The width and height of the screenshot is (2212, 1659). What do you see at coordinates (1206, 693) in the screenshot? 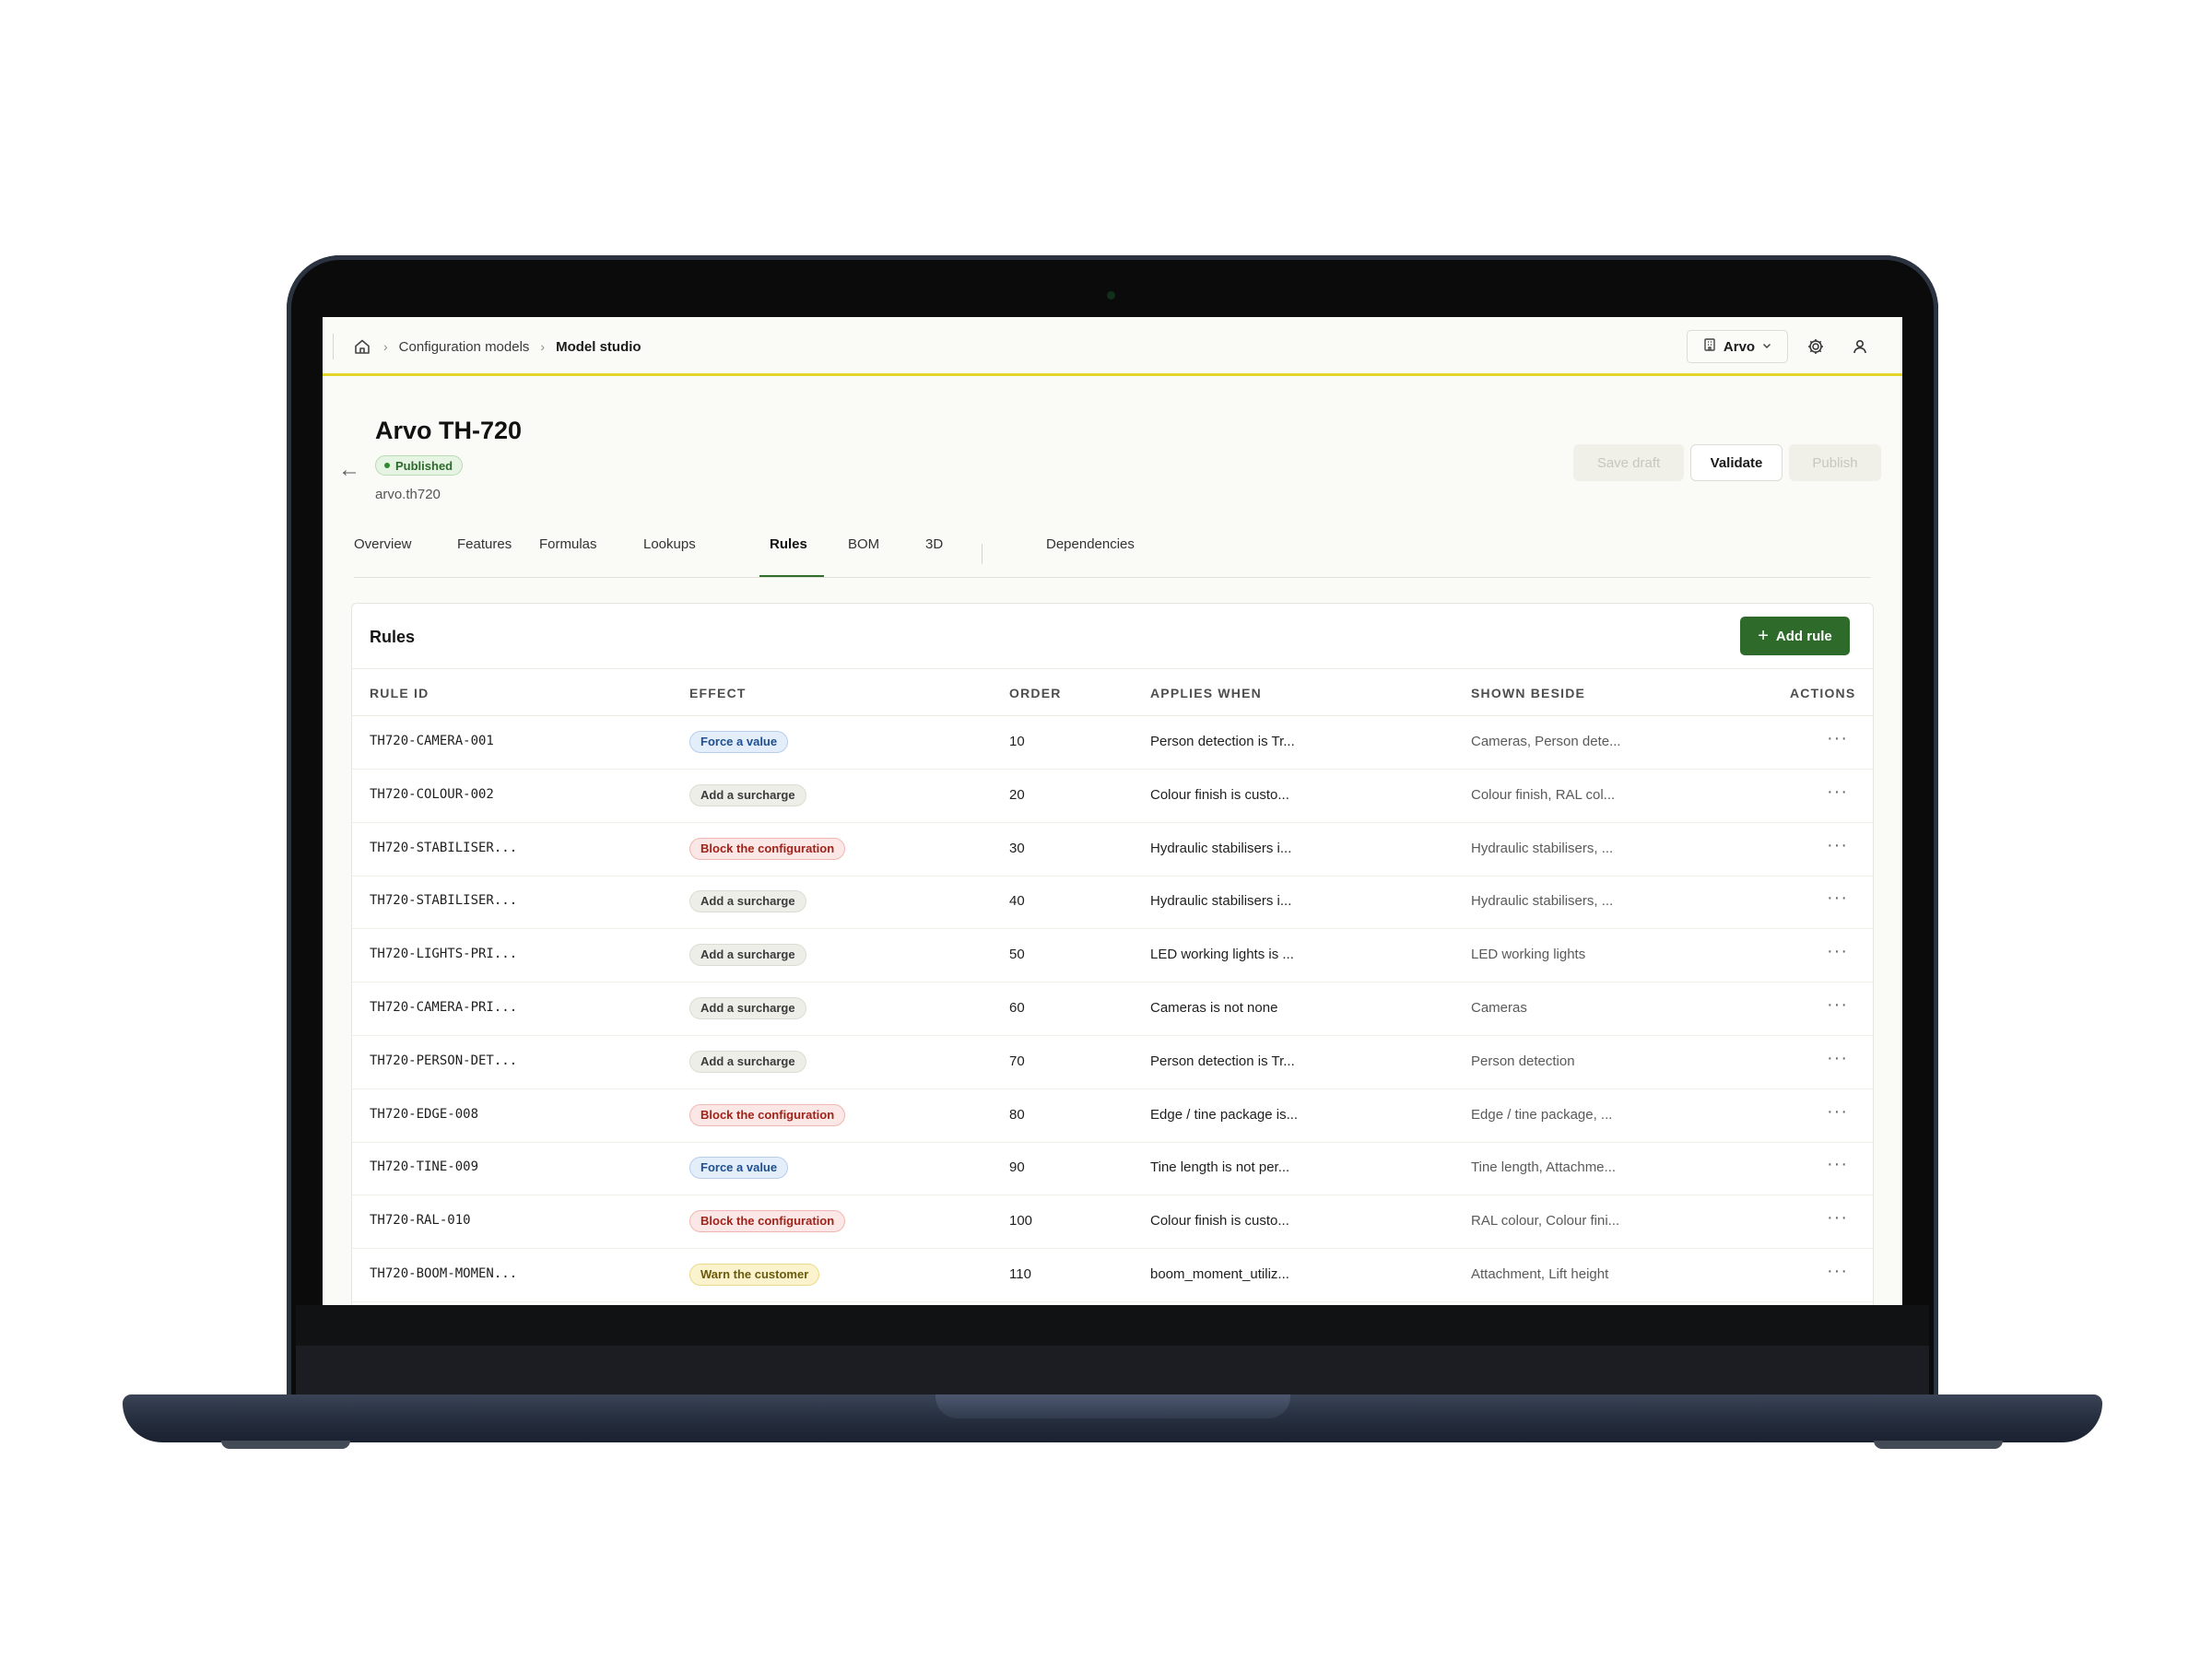
I see `column-header-applies-when: APPLIES WHEN` at bounding box center [1206, 693].